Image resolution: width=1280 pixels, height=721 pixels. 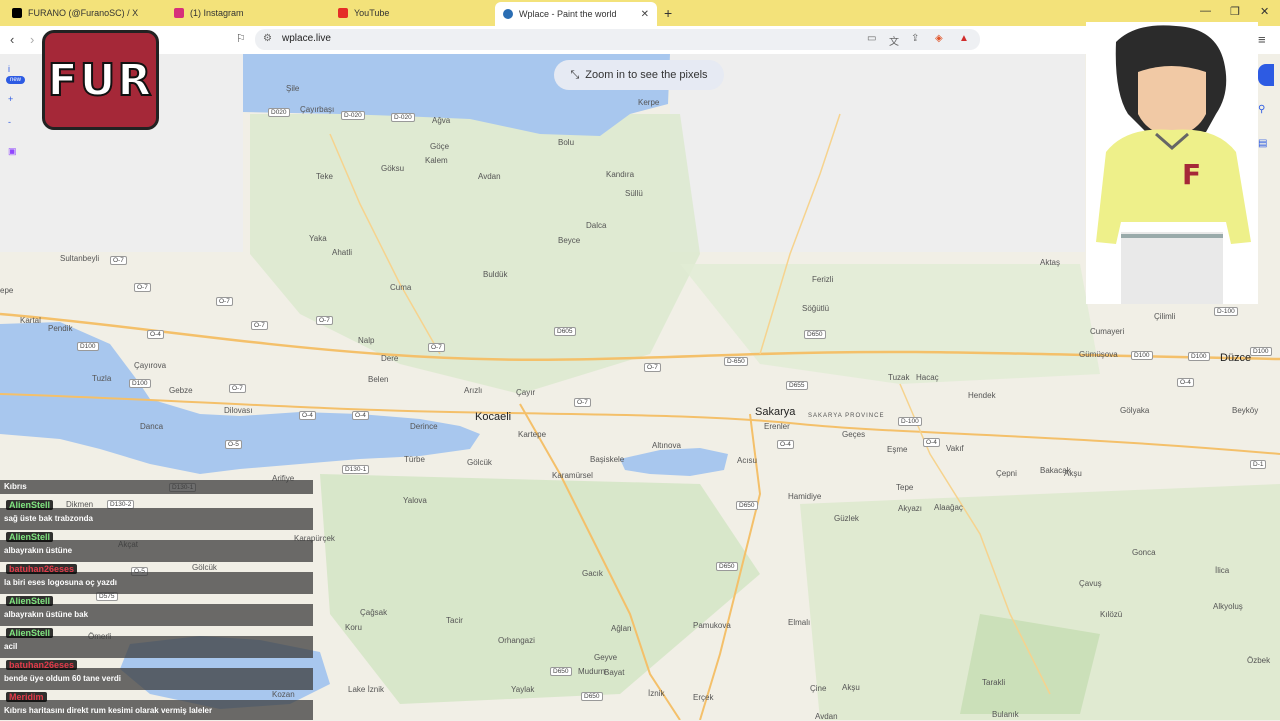 What do you see at coordinates (1165, 316) in the screenshot?
I see `map-place-label: Çilimli` at bounding box center [1165, 316].